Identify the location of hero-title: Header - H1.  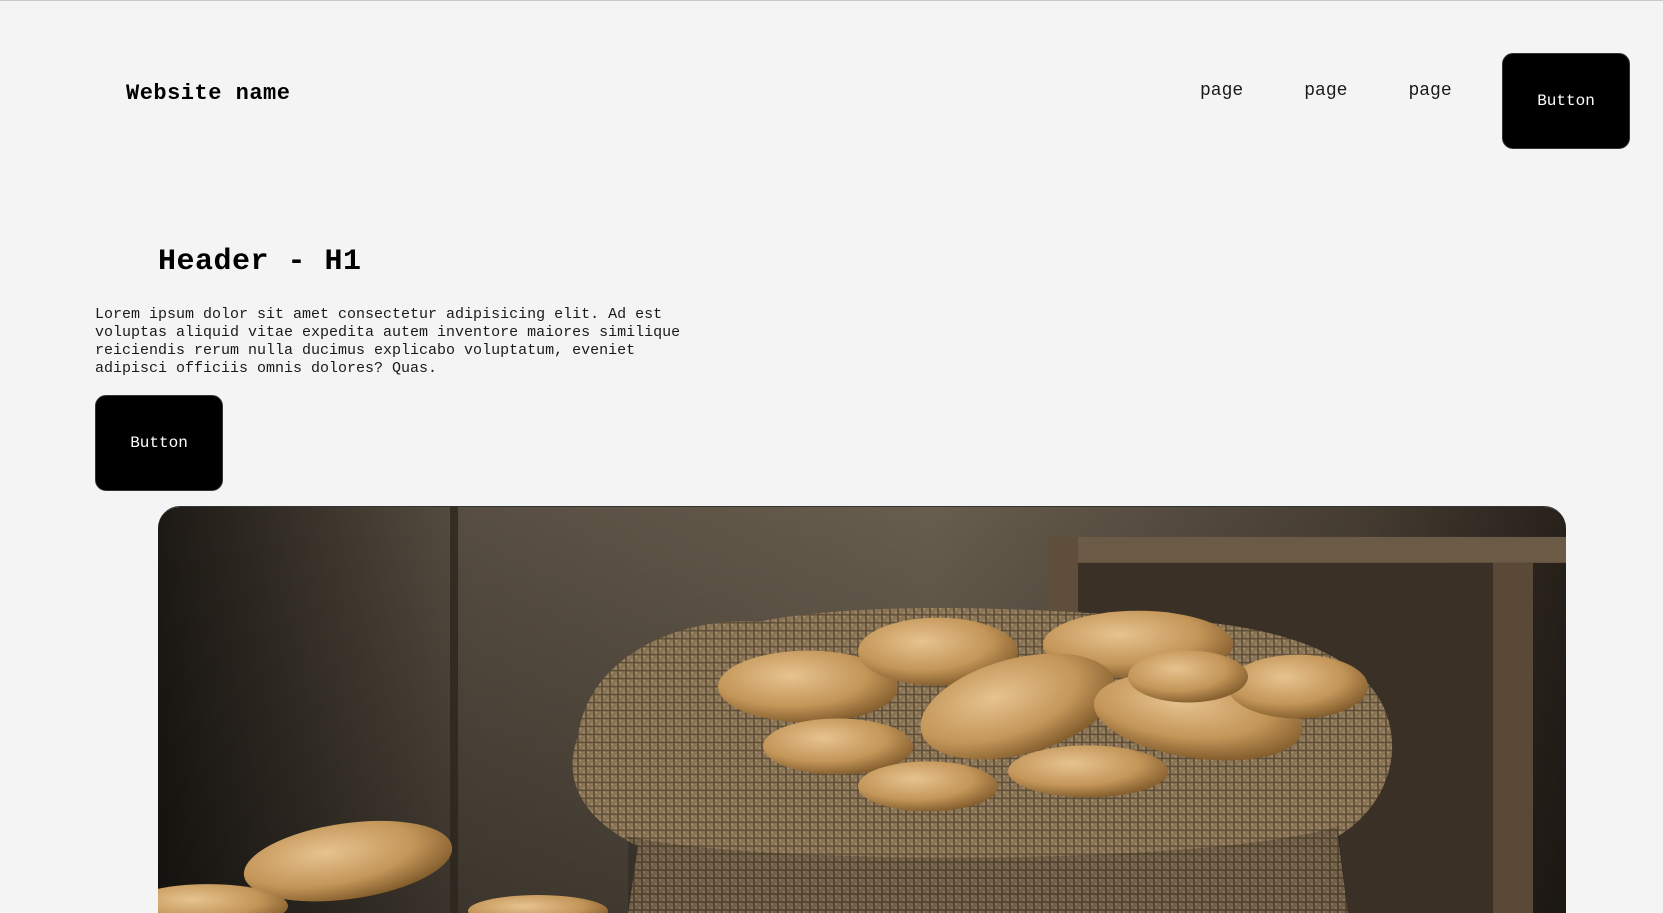
(260, 262).